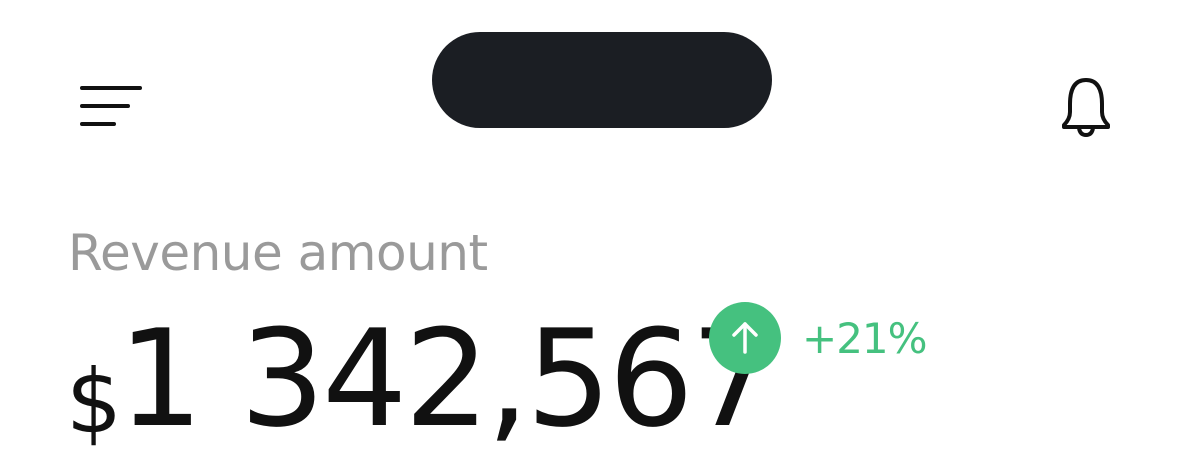 The image size is (1204, 472). Describe the element at coordinates (865, 338) in the screenshot. I see `change-percent: +21%` at that location.